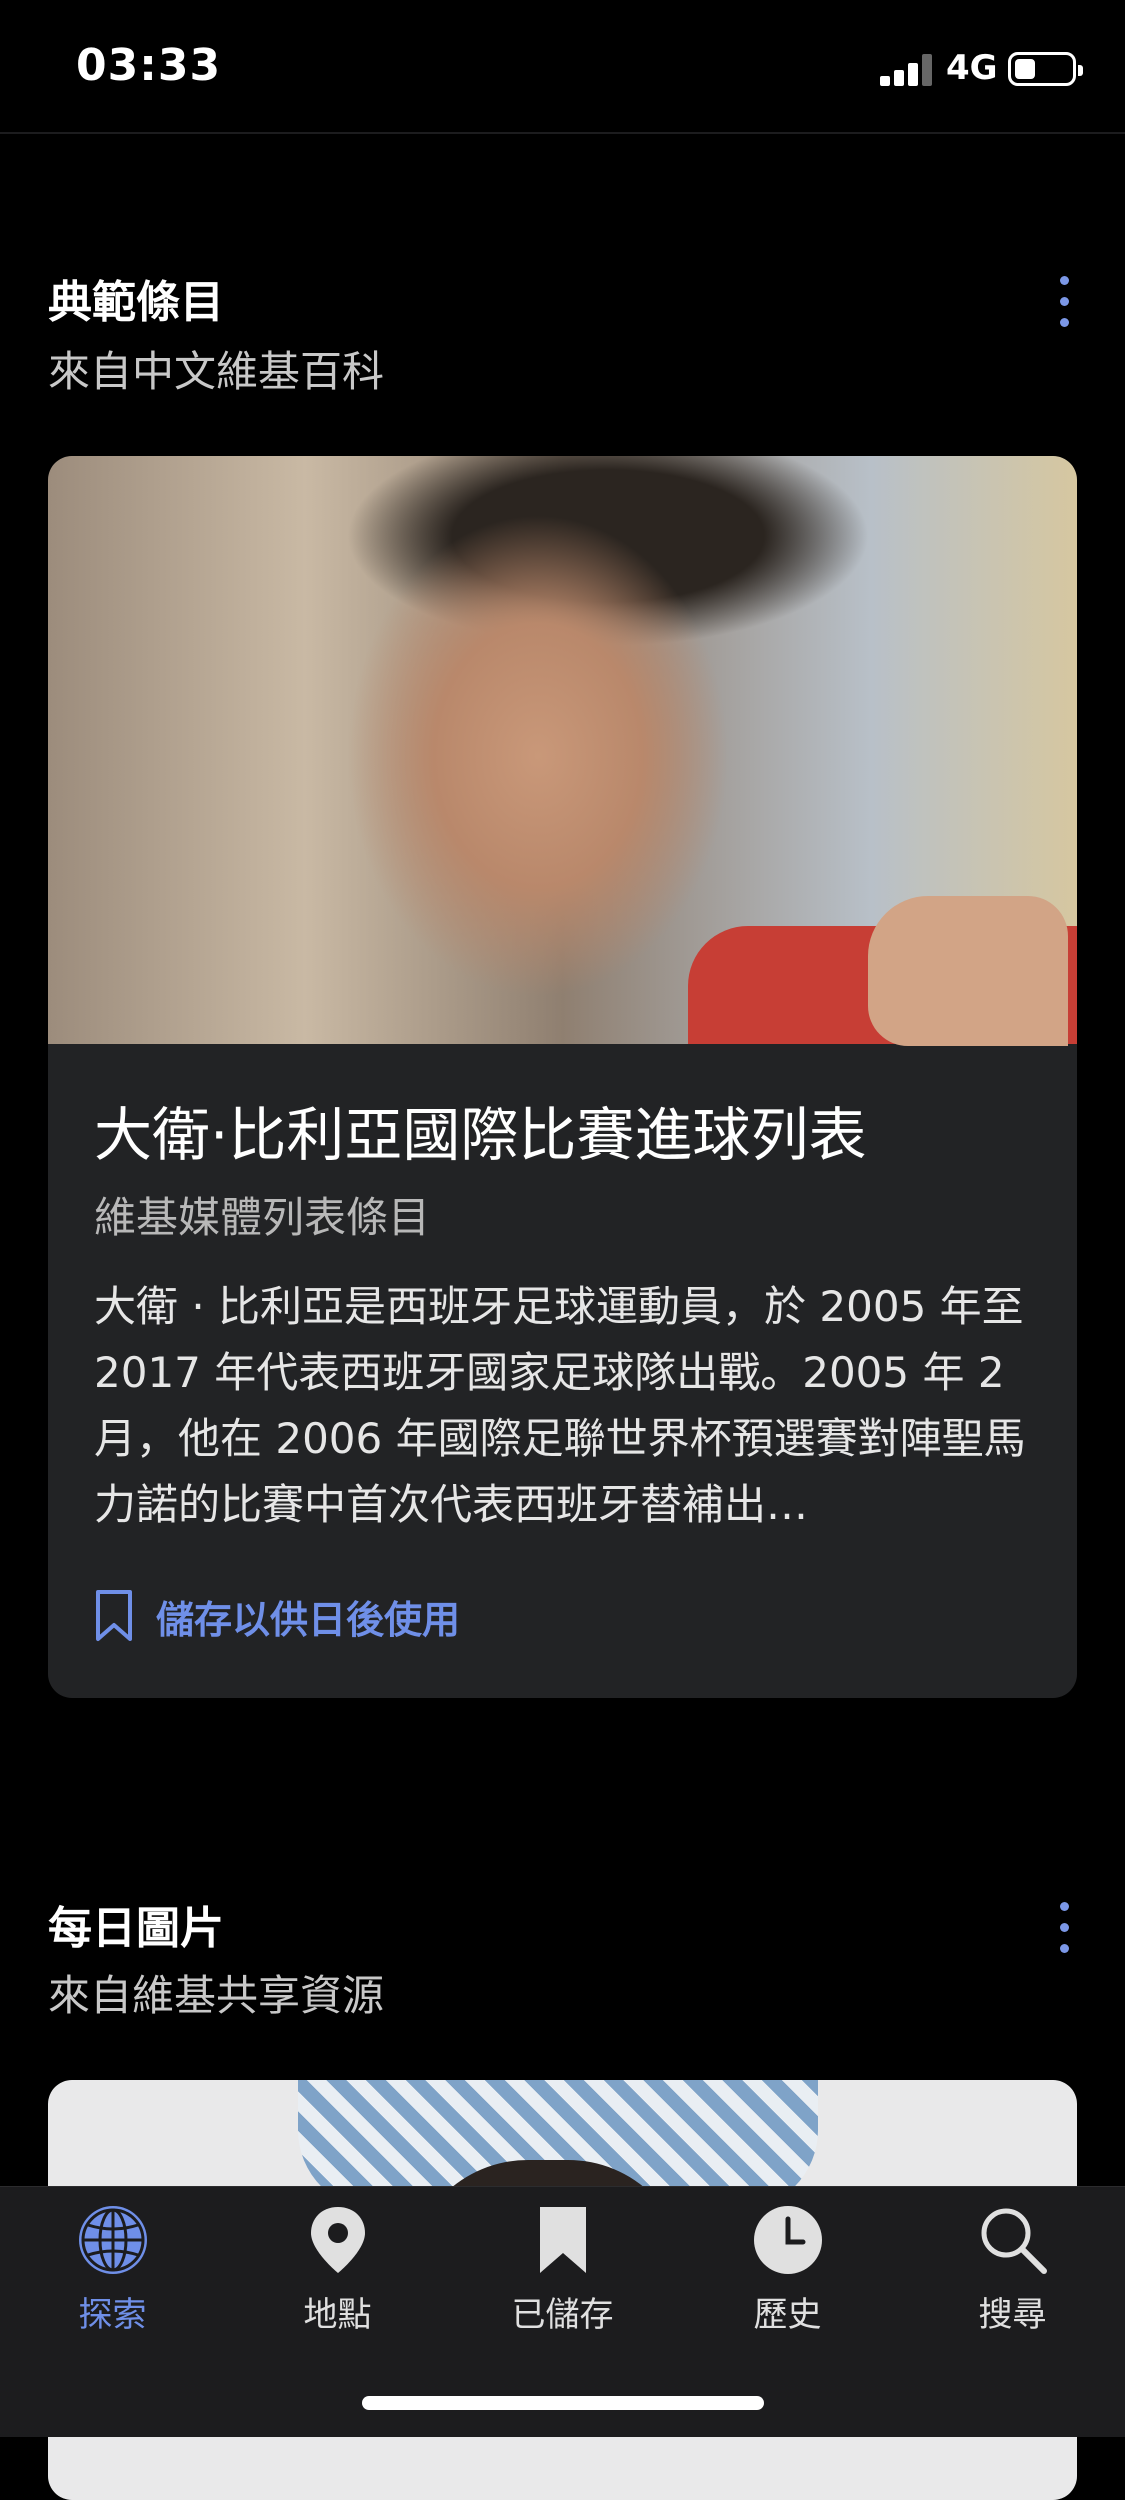 The image size is (1125, 2500). What do you see at coordinates (563, 2240) in the screenshot?
I see `bookmark-icon` at bounding box center [563, 2240].